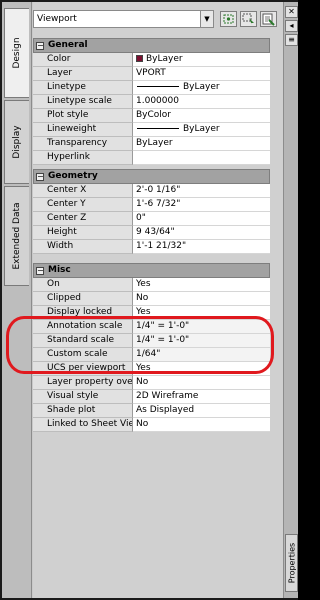 The image size is (320, 600). Describe the element at coordinates (158, 128) in the screenshot. I see `lineweight-preview-icon` at that location.